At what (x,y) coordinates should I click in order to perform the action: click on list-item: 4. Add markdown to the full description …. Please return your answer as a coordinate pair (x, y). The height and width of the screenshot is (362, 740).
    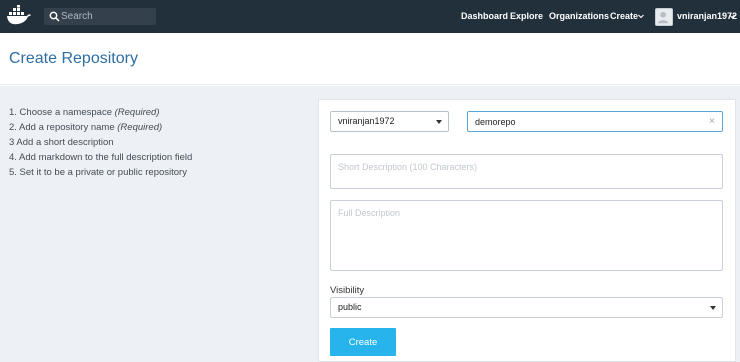
    Looking at the image, I should click on (101, 157).